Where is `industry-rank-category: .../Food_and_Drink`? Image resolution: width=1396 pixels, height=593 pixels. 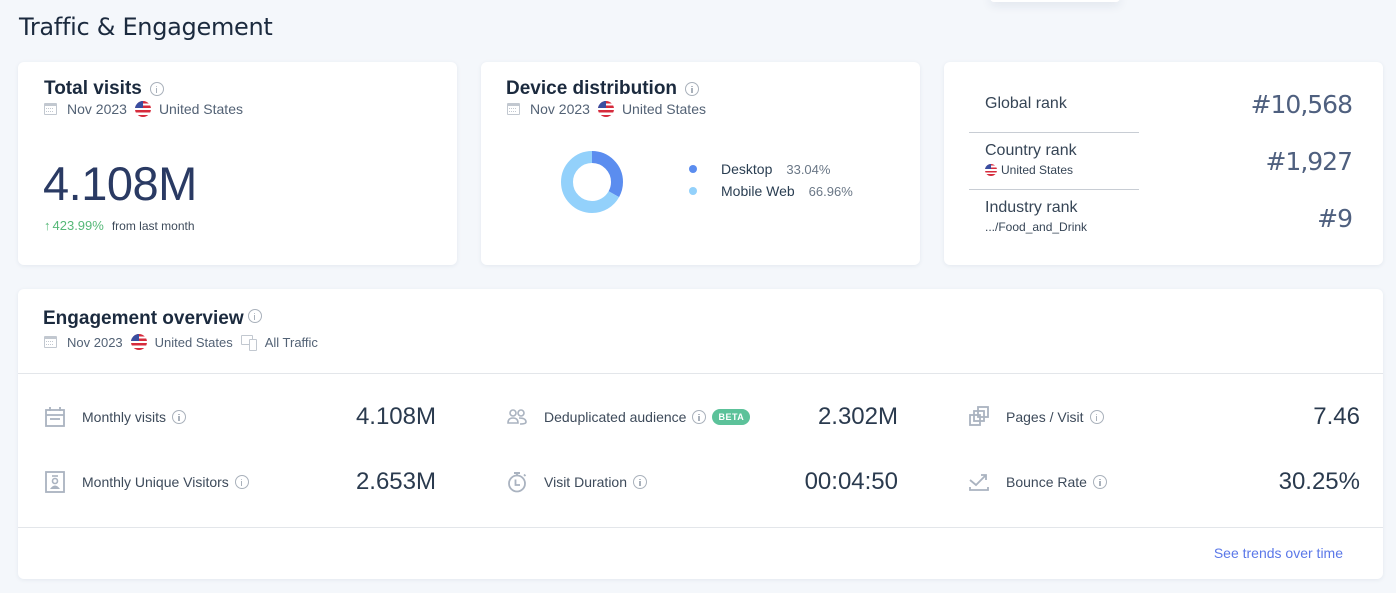
industry-rank-category: .../Food_and_Drink is located at coordinates (1036, 227).